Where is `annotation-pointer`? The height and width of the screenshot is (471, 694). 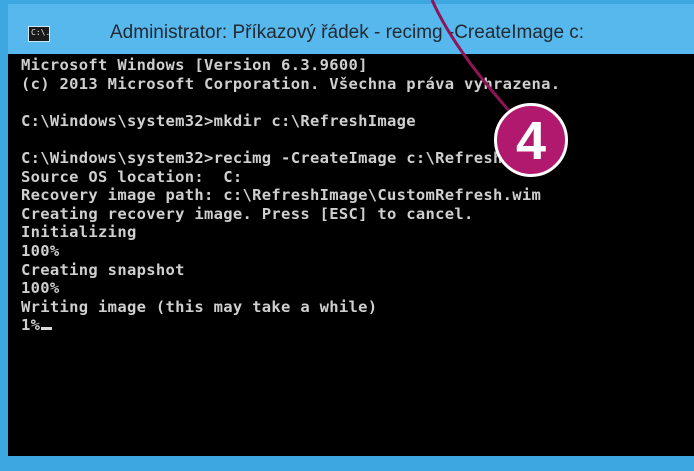 annotation-pointer is located at coordinates (472, 57).